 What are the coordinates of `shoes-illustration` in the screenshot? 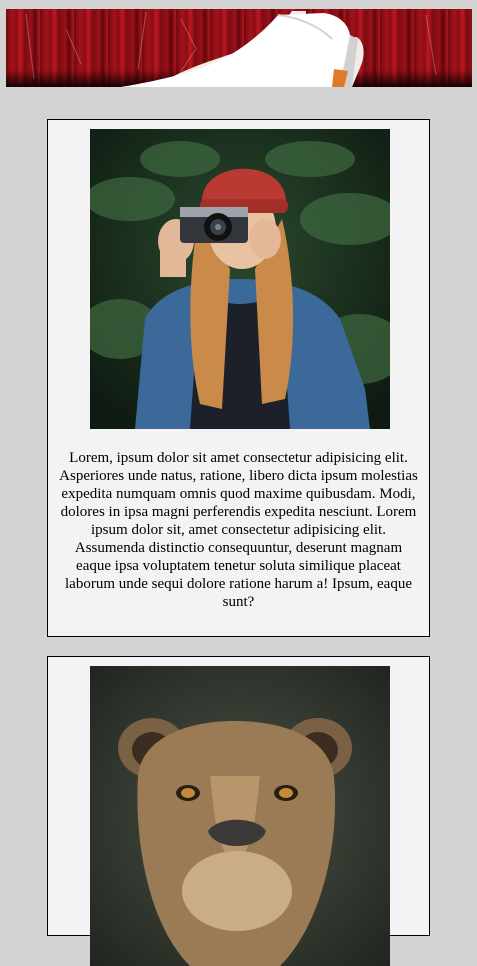 It's located at (231, 49).